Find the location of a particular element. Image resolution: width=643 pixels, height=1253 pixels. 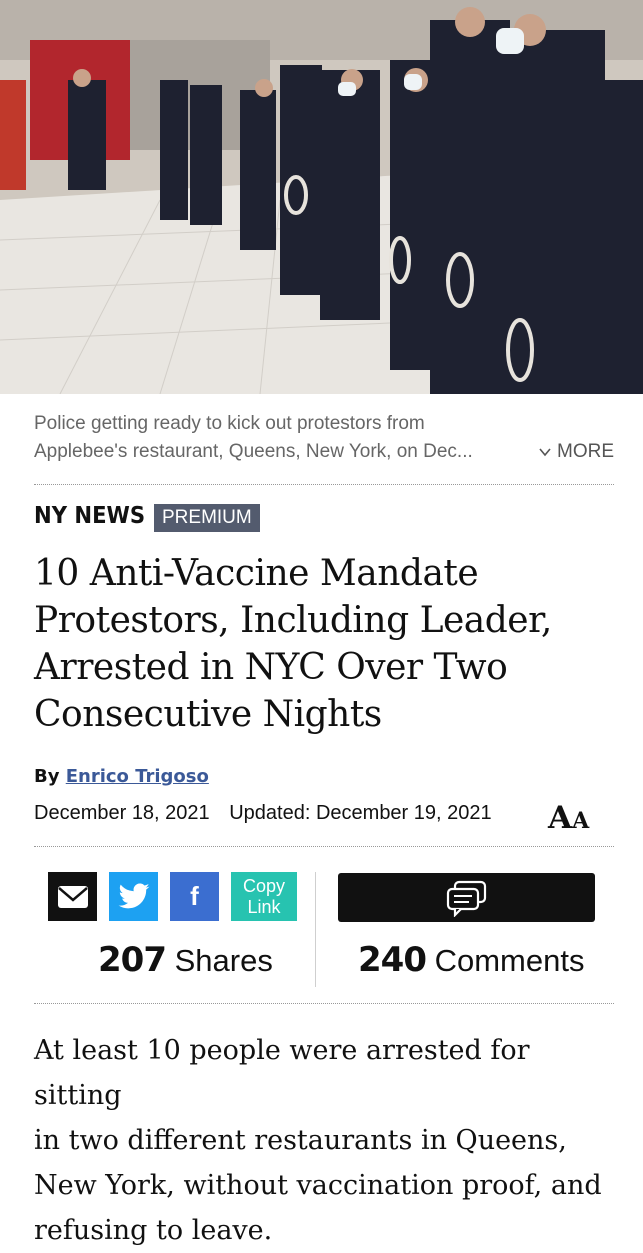

twitter-share-button is located at coordinates (133, 896).